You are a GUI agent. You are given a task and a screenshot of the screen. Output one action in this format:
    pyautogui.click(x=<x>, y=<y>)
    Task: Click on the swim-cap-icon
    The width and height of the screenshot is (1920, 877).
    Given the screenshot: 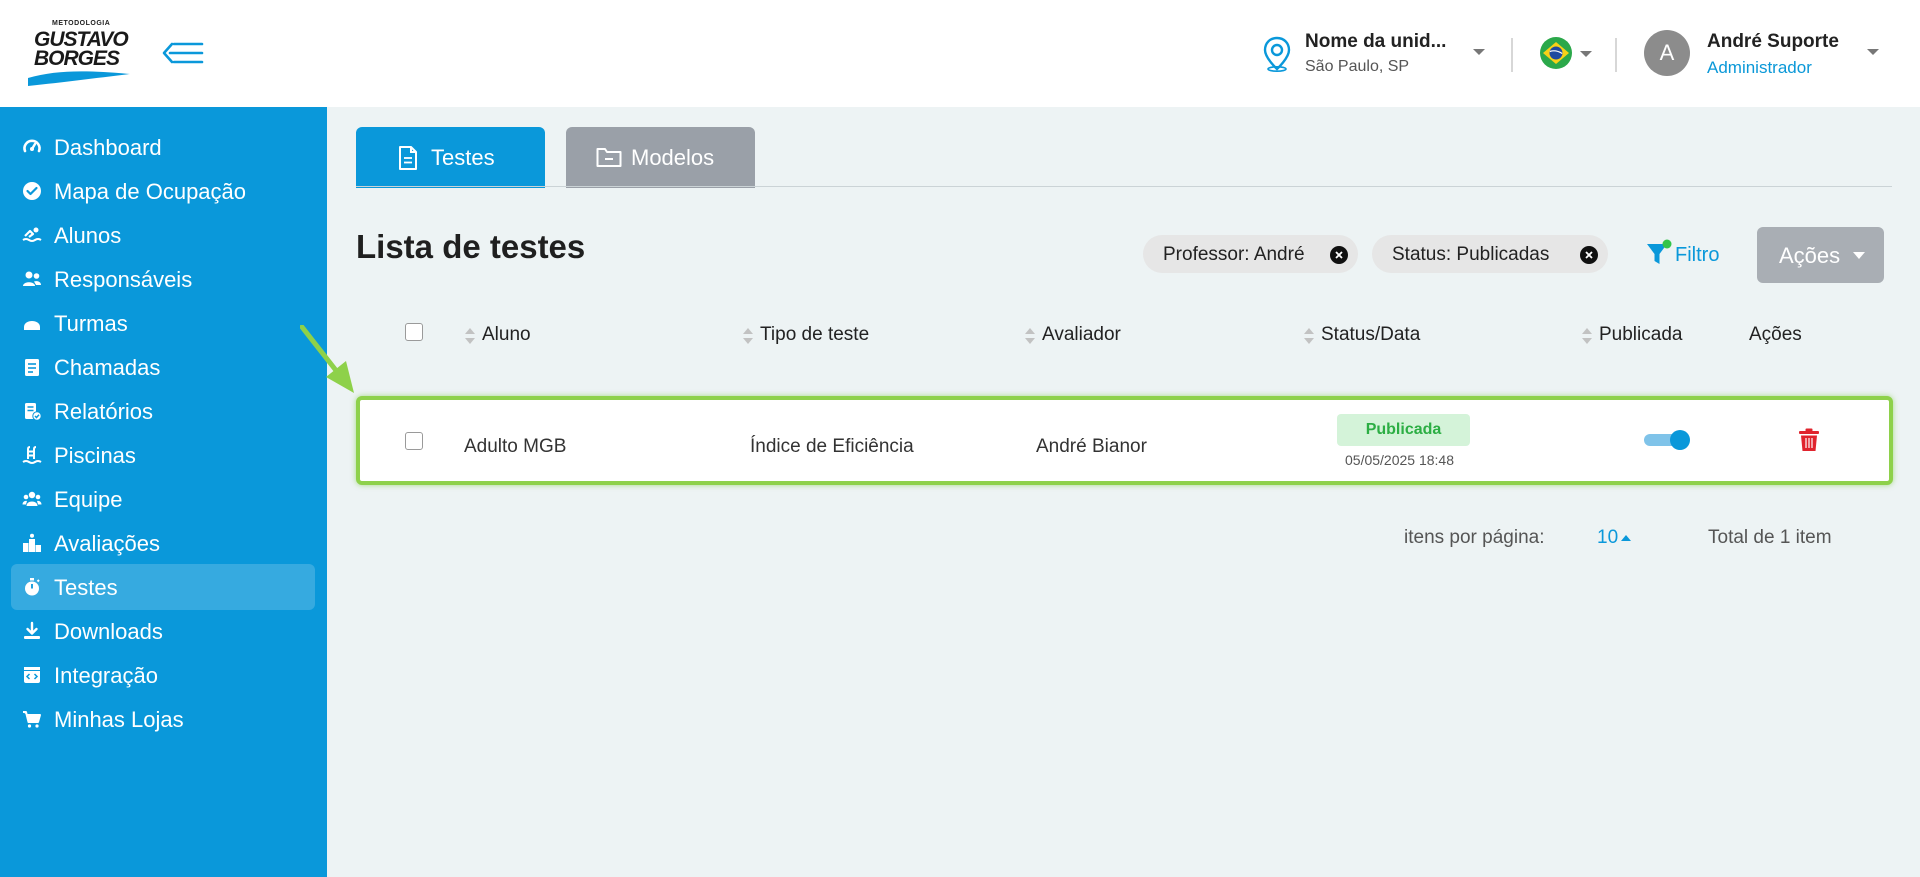 What is the action you would take?
    pyautogui.click(x=32, y=325)
    